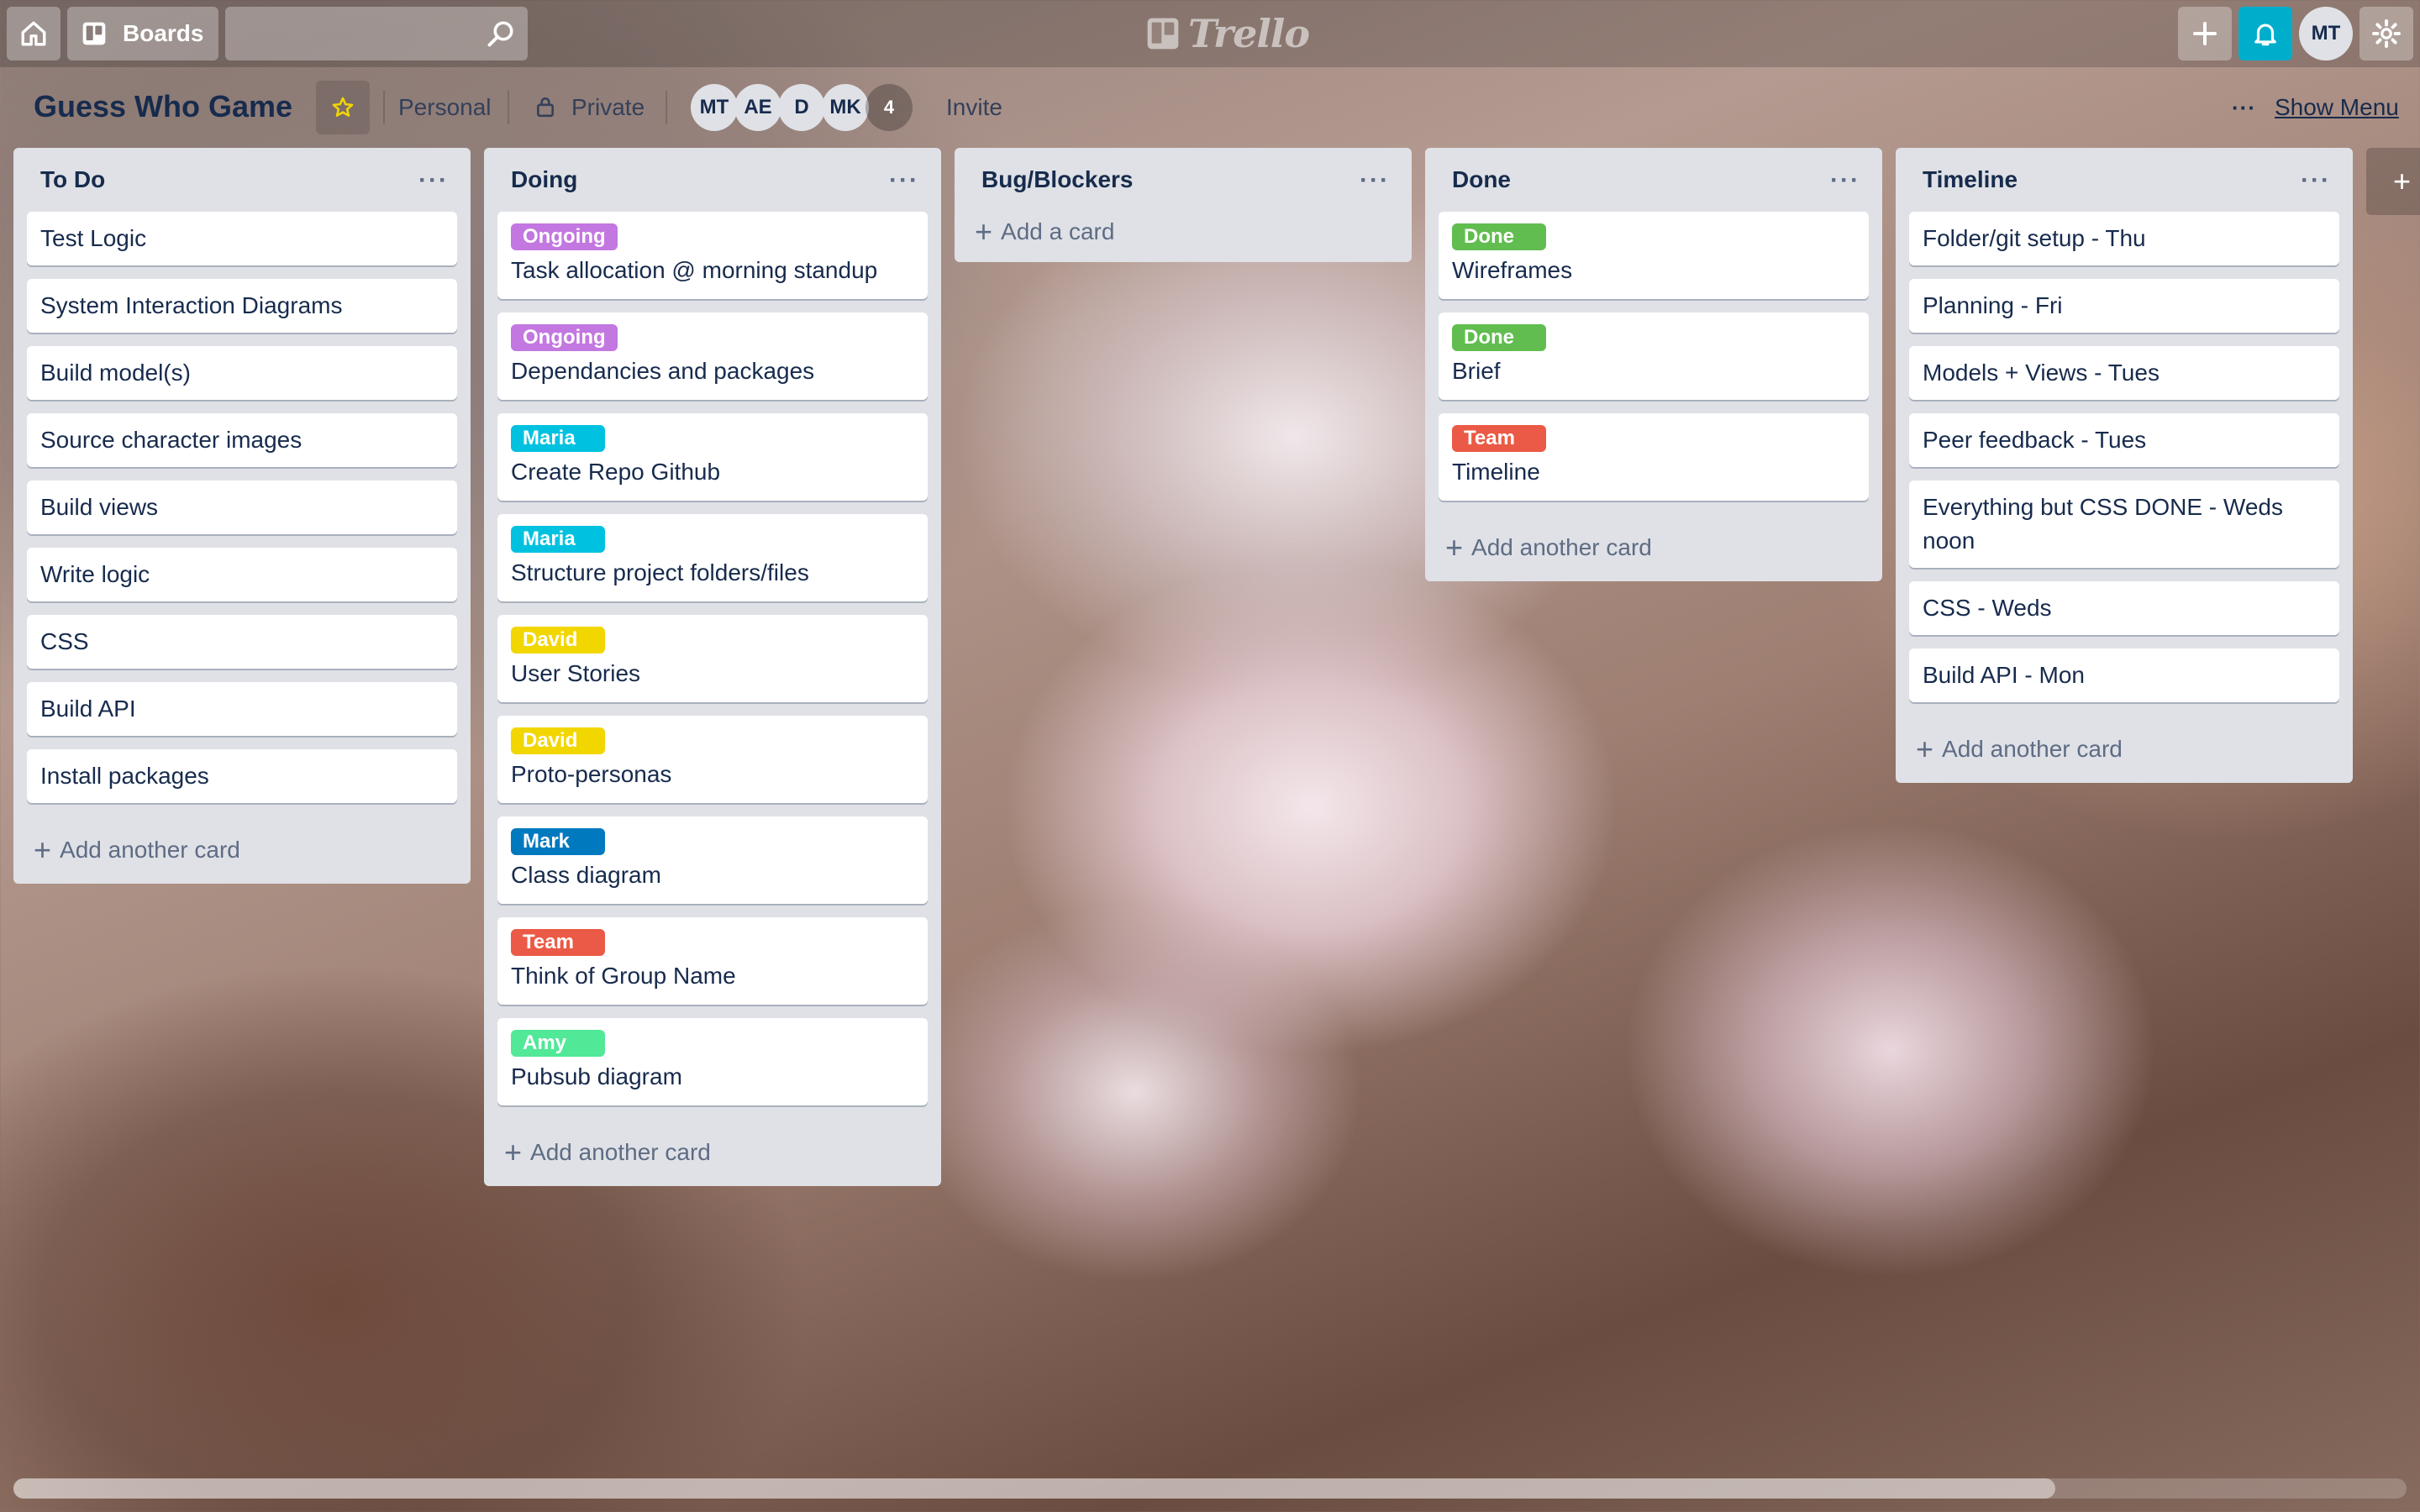  I want to click on card: Everything but CSS DONE - Weds noon, so click(2124, 524).